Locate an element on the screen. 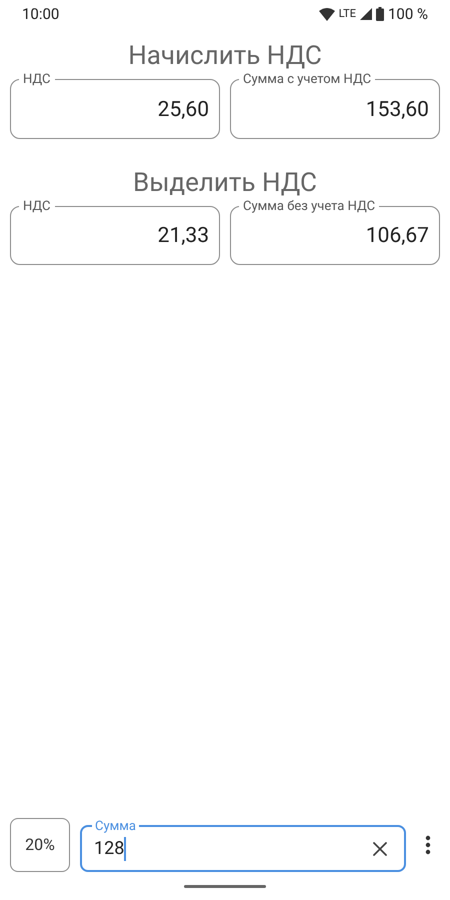  text-cursor is located at coordinates (125, 849).